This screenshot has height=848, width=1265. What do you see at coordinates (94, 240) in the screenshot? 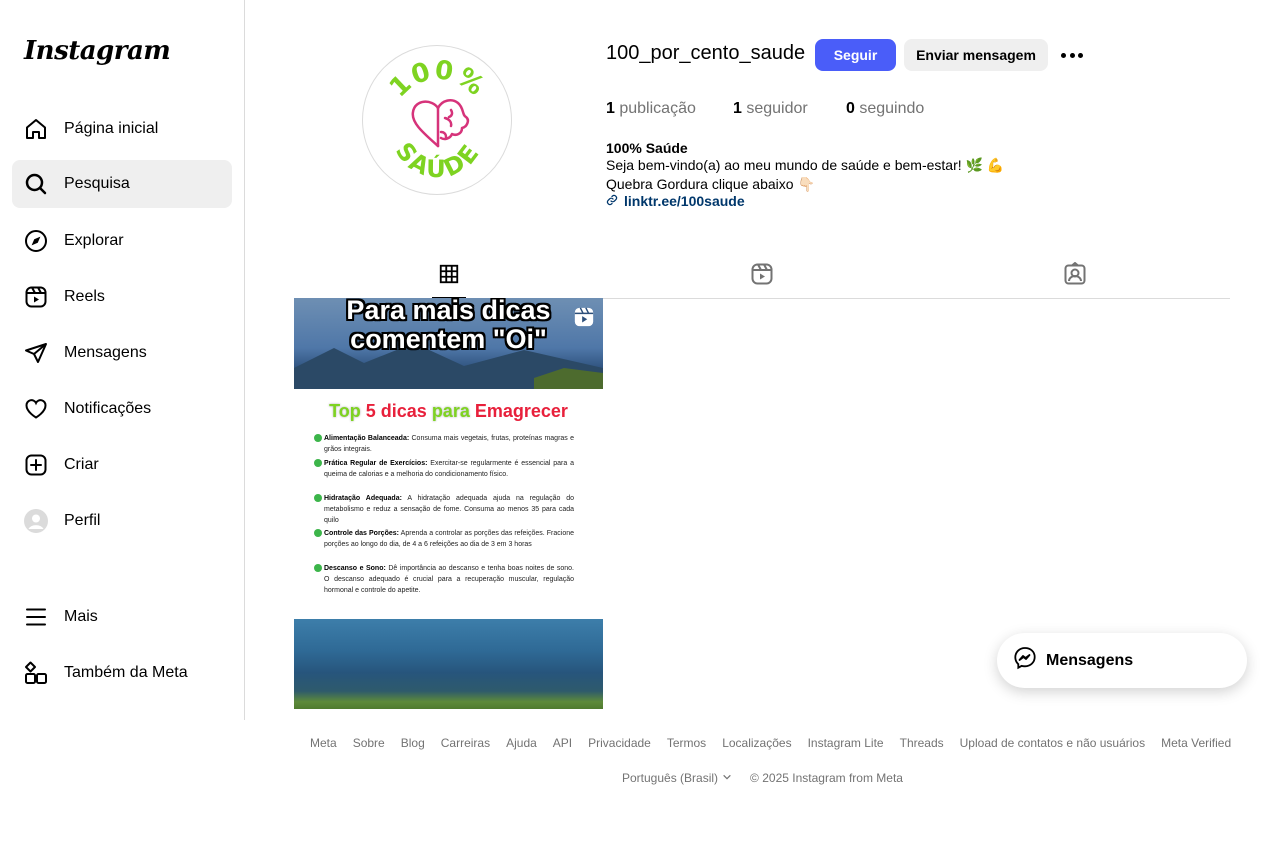
I see `sidebar-item-label: Explorar` at bounding box center [94, 240].